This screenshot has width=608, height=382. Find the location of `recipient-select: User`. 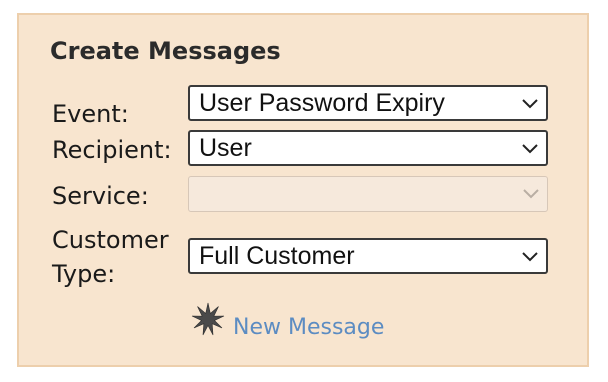

recipient-select: User is located at coordinates (368, 148).